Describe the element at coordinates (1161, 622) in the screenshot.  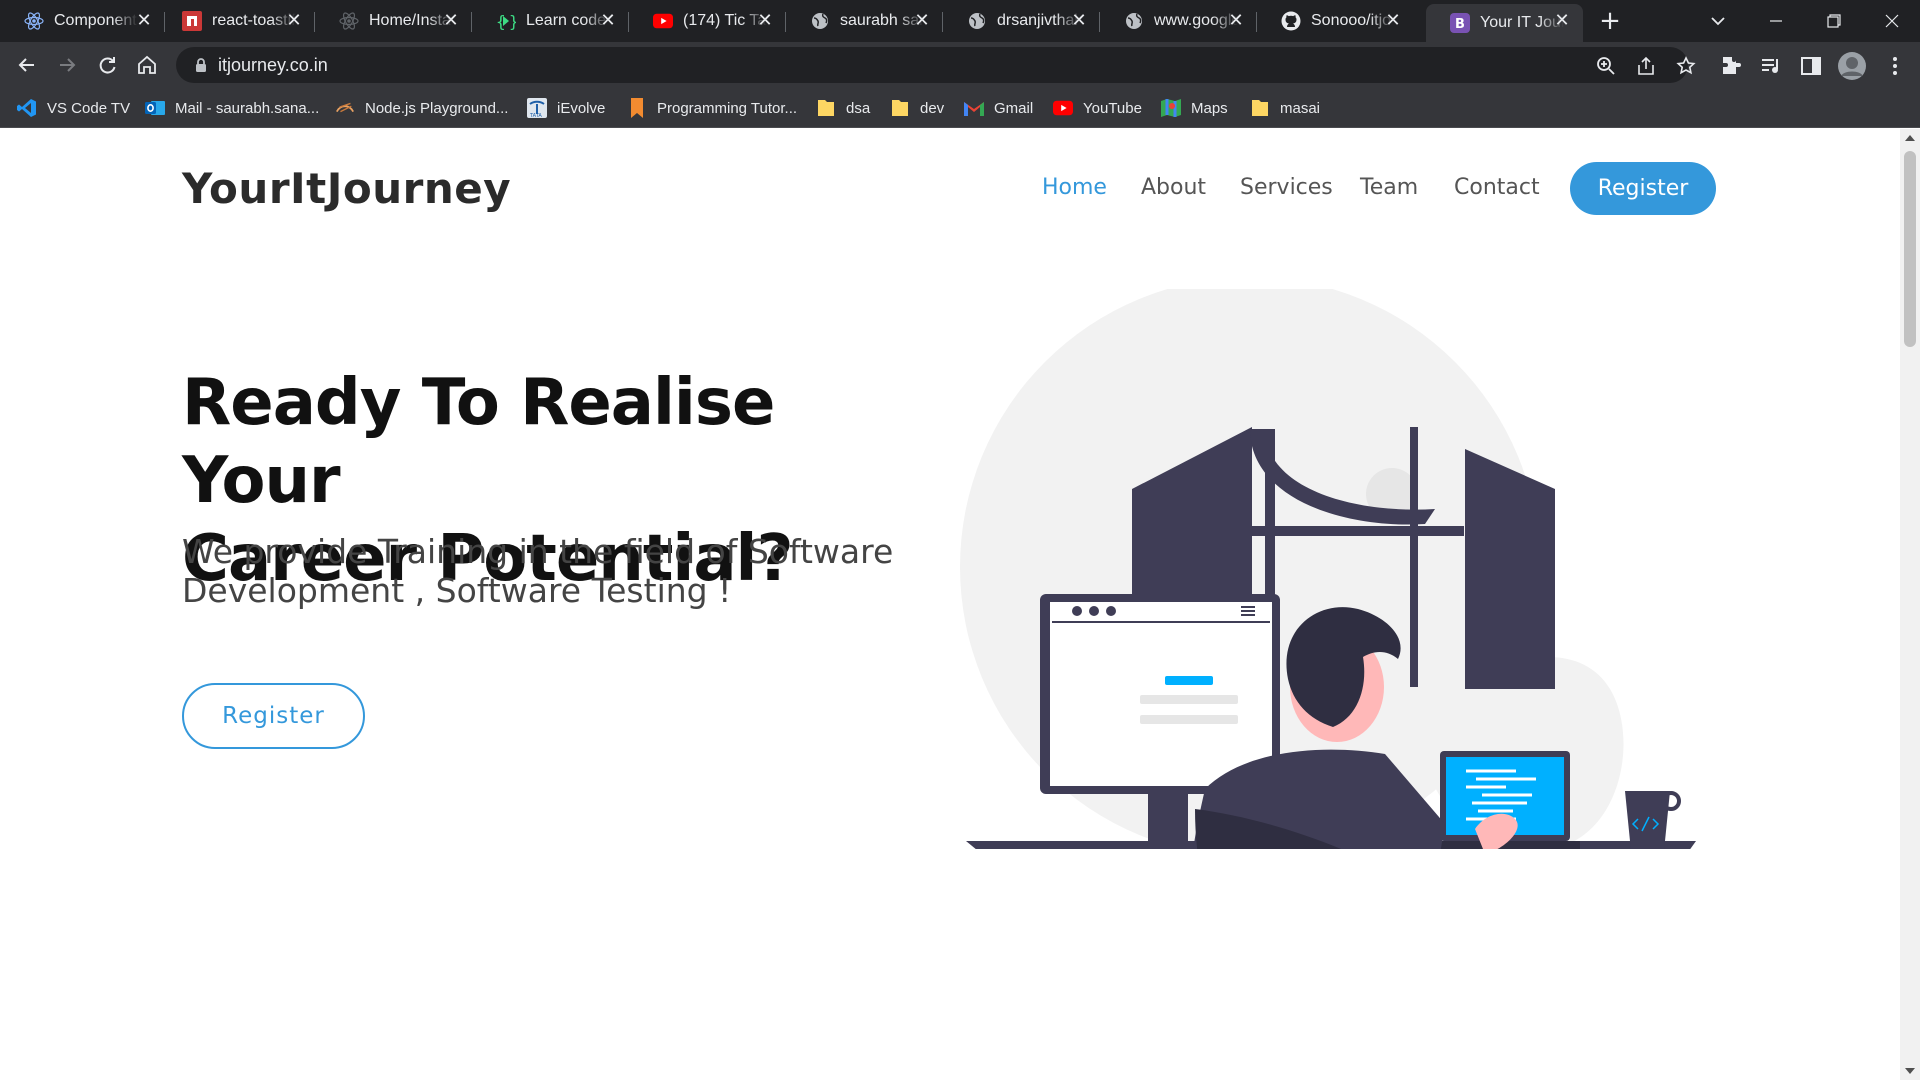
I see `screen-divider` at that location.